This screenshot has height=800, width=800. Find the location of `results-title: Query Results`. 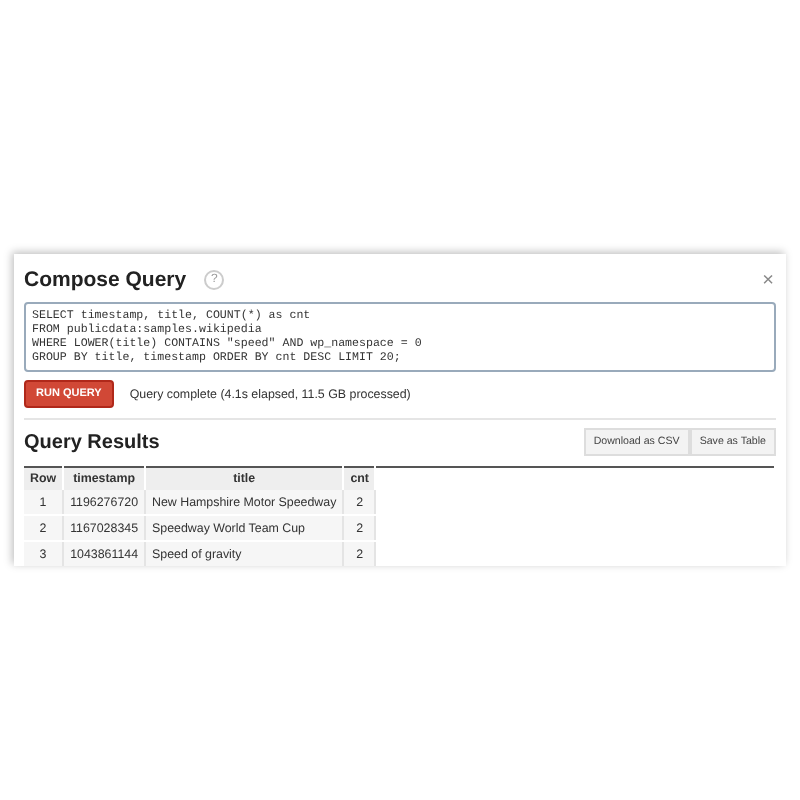

results-title: Query Results is located at coordinates (92, 442).